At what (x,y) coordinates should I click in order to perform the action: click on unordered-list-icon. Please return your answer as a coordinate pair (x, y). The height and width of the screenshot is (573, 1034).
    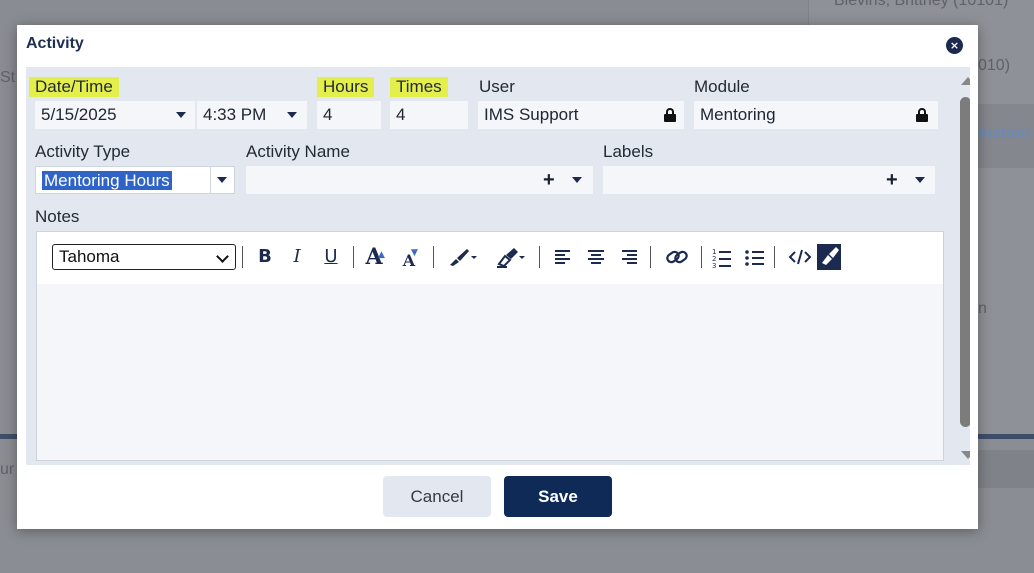
    Looking at the image, I should click on (755, 257).